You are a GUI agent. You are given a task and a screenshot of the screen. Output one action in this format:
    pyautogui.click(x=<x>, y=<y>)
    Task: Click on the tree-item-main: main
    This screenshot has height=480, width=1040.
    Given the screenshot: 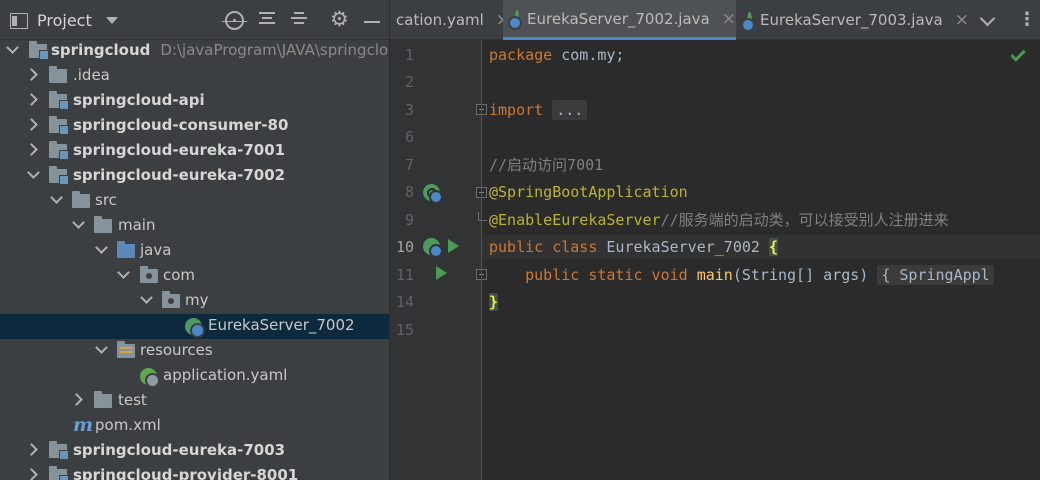 What is the action you would take?
    pyautogui.click(x=194, y=226)
    